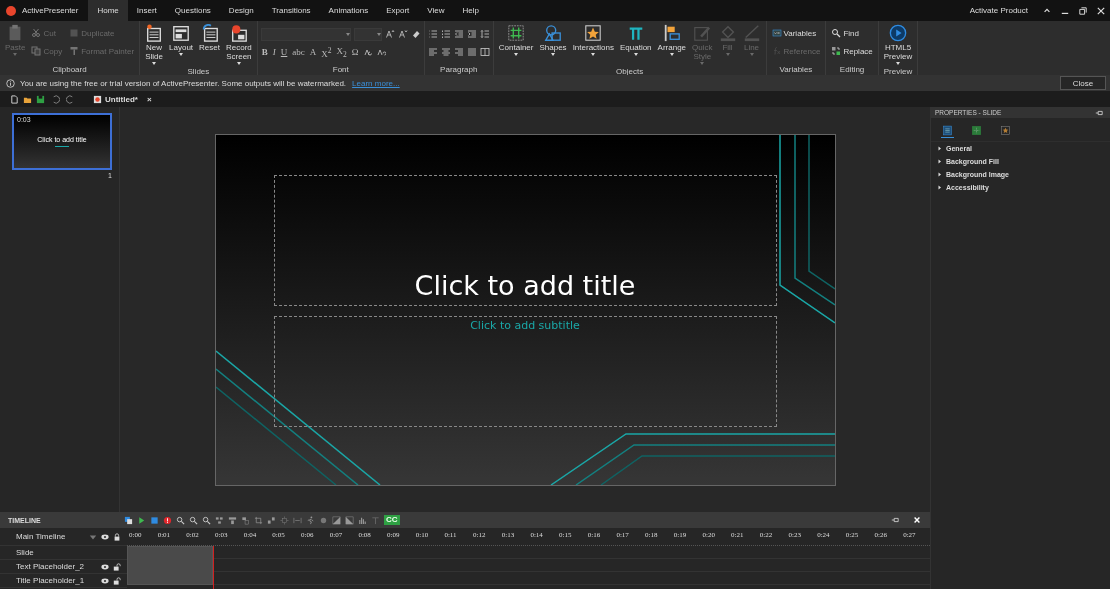 The image size is (1110, 589). I want to click on star-icon, so click(593, 33).